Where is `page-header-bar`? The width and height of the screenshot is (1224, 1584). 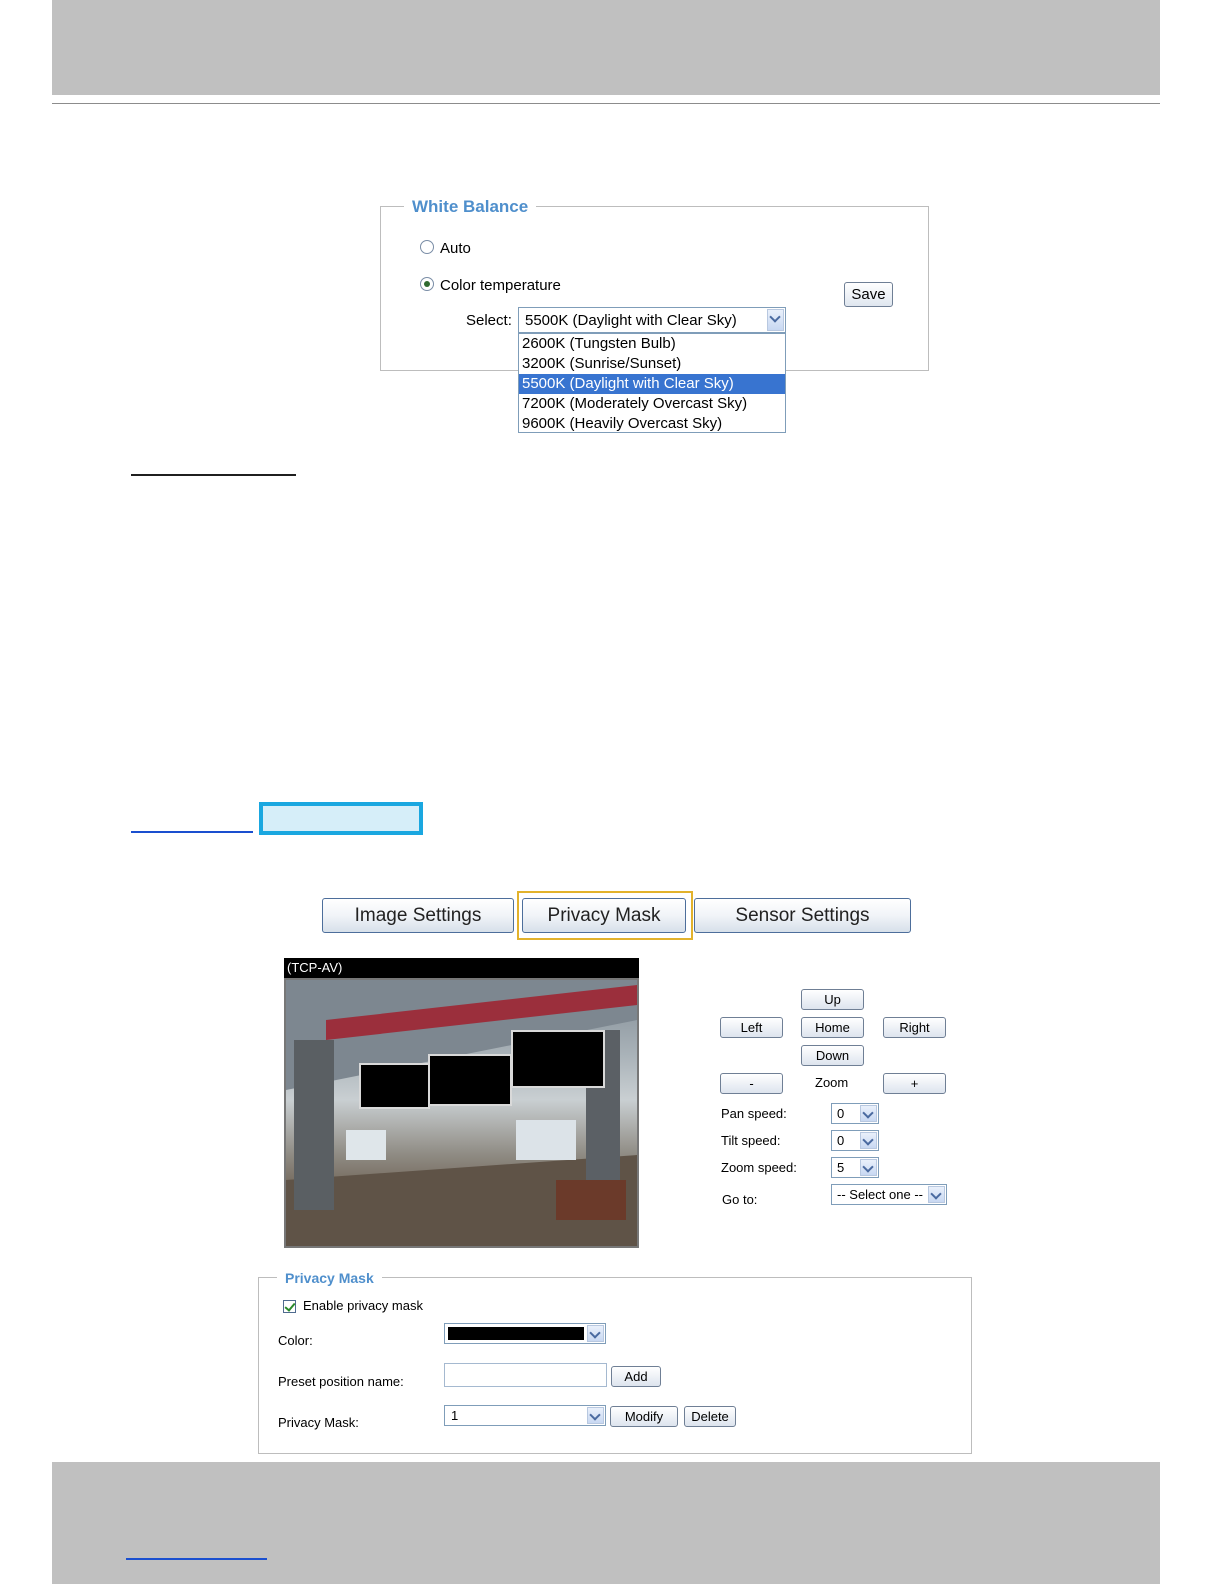 page-header-bar is located at coordinates (606, 47).